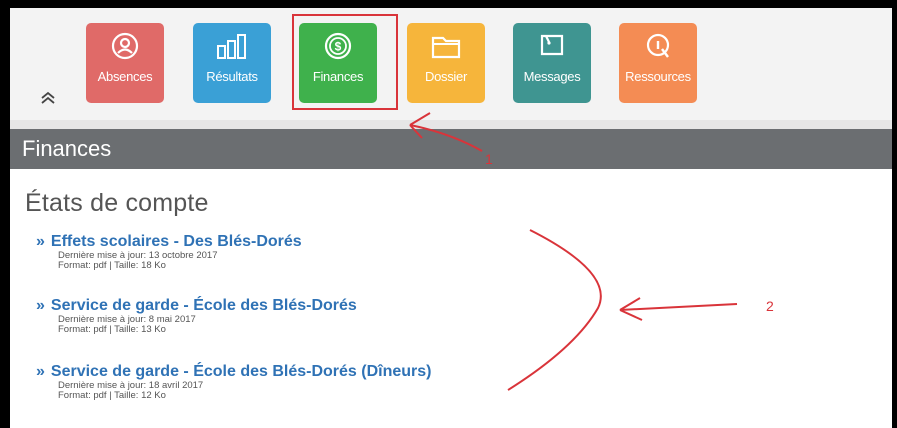 This screenshot has width=897, height=428. What do you see at coordinates (489, 159) in the screenshot?
I see `annotation-number-1: 1` at bounding box center [489, 159].